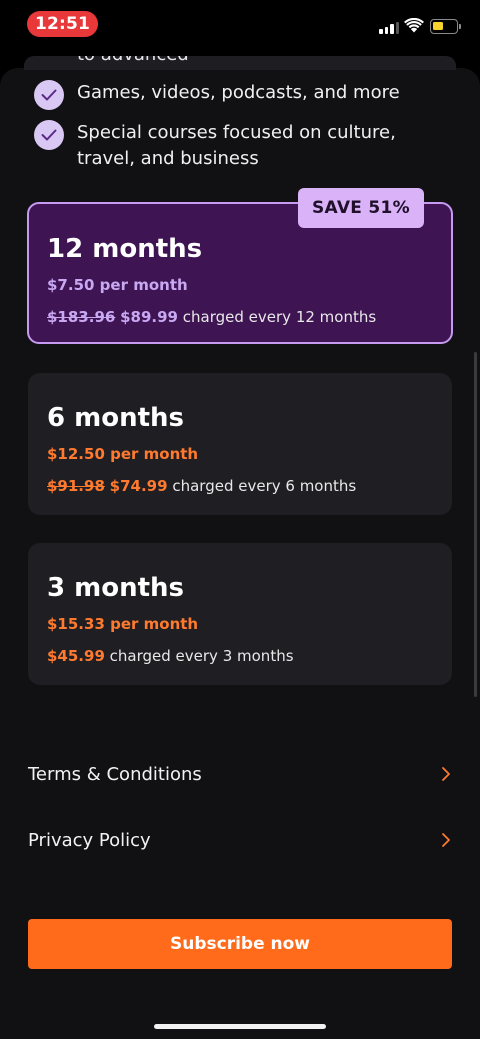  What do you see at coordinates (201, 656) in the screenshot?
I see `plan-billing-text: charged every 3 months` at bounding box center [201, 656].